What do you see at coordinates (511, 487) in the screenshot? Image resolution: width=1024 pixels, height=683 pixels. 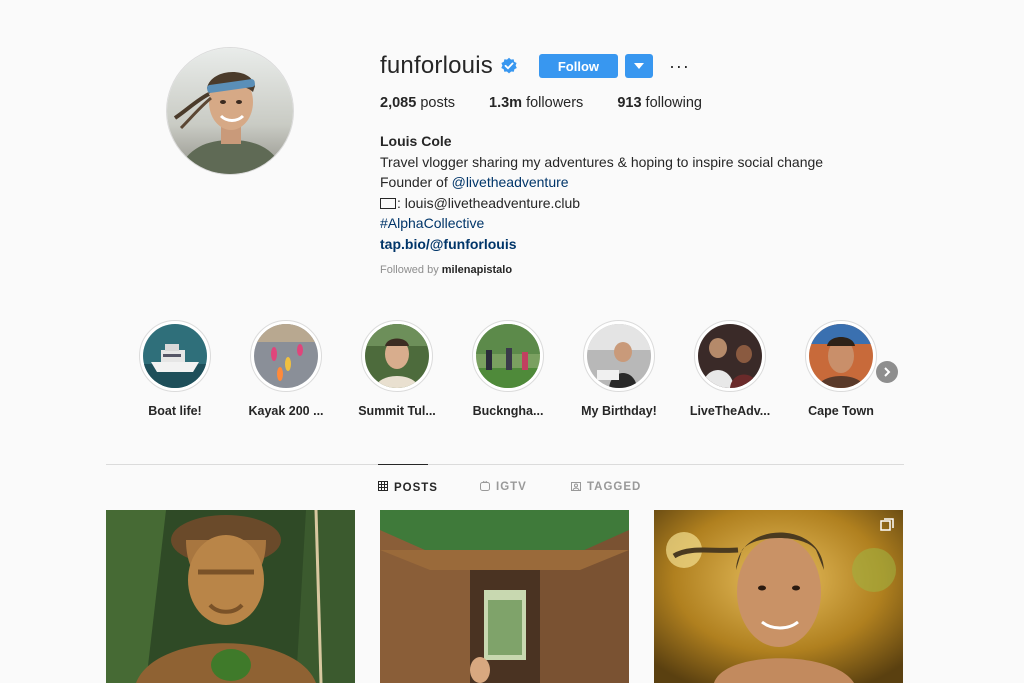 I see `tab-igtv-label: IGTV` at bounding box center [511, 487].